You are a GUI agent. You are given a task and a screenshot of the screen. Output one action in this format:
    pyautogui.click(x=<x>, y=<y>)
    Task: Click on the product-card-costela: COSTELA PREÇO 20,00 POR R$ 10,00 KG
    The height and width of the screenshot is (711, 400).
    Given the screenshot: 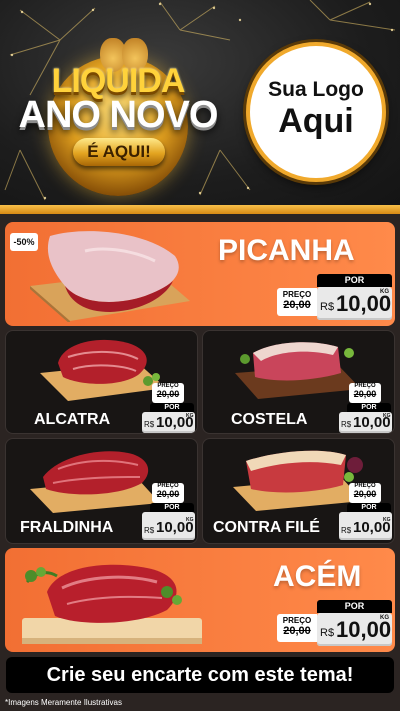 What is the action you would take?
    pyautogui.click(x=298, y=382)
    